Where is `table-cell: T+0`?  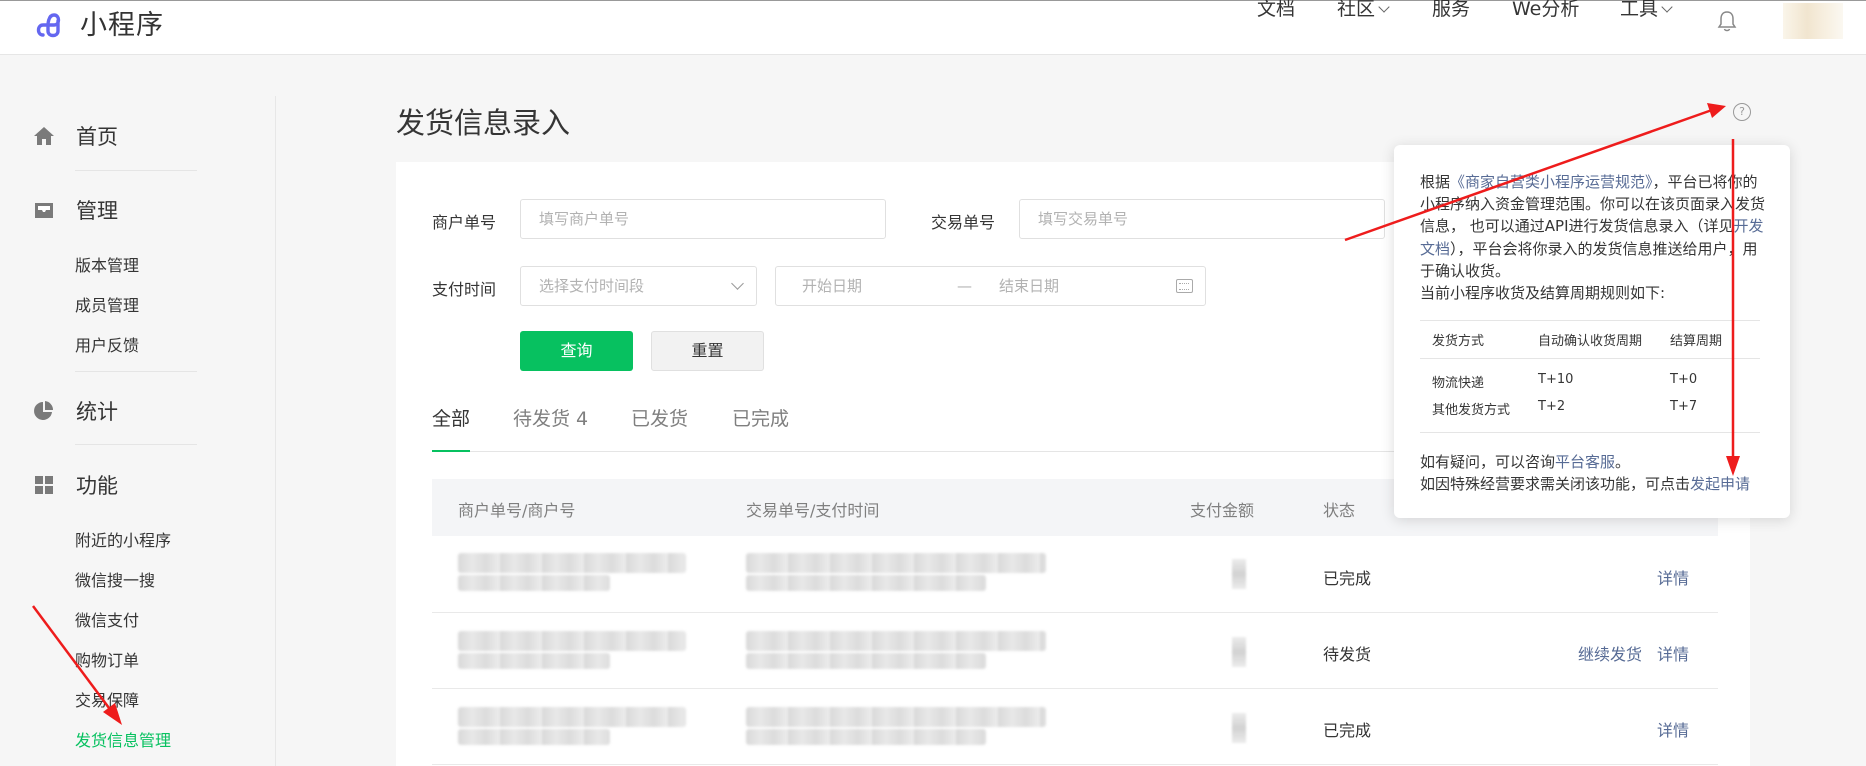
table-cell: T+0 is located at coordinates (1684, 379).